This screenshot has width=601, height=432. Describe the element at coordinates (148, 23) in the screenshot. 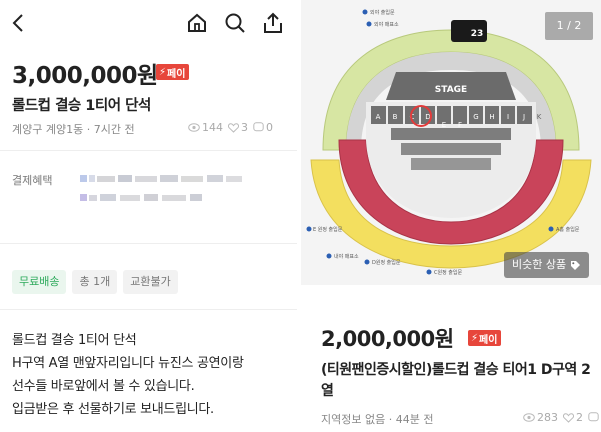

I see `top-bar` at that location.